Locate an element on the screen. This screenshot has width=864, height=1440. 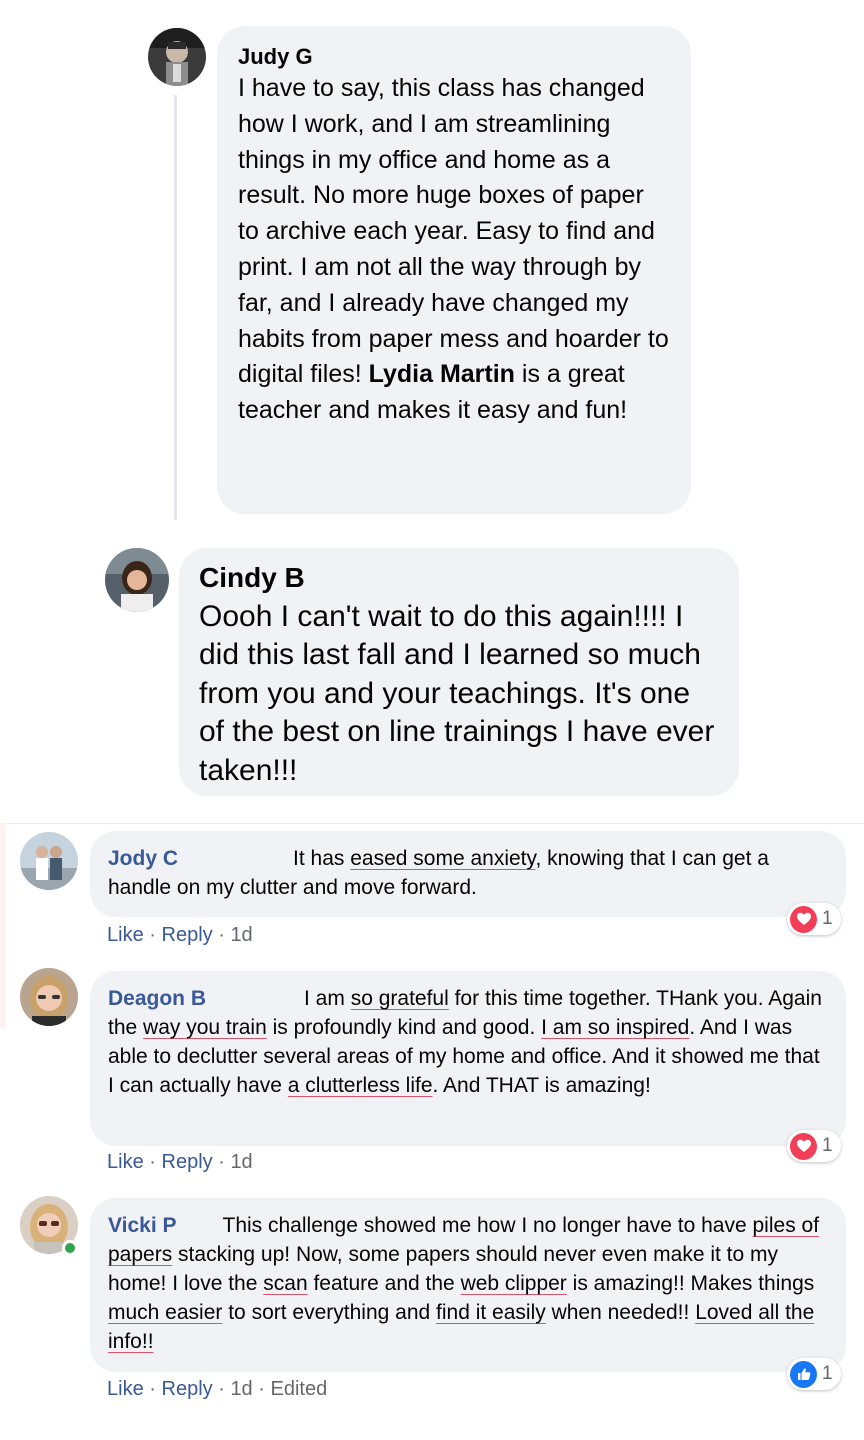
comment-author: Deagon B is located at coordinates (157, 998).